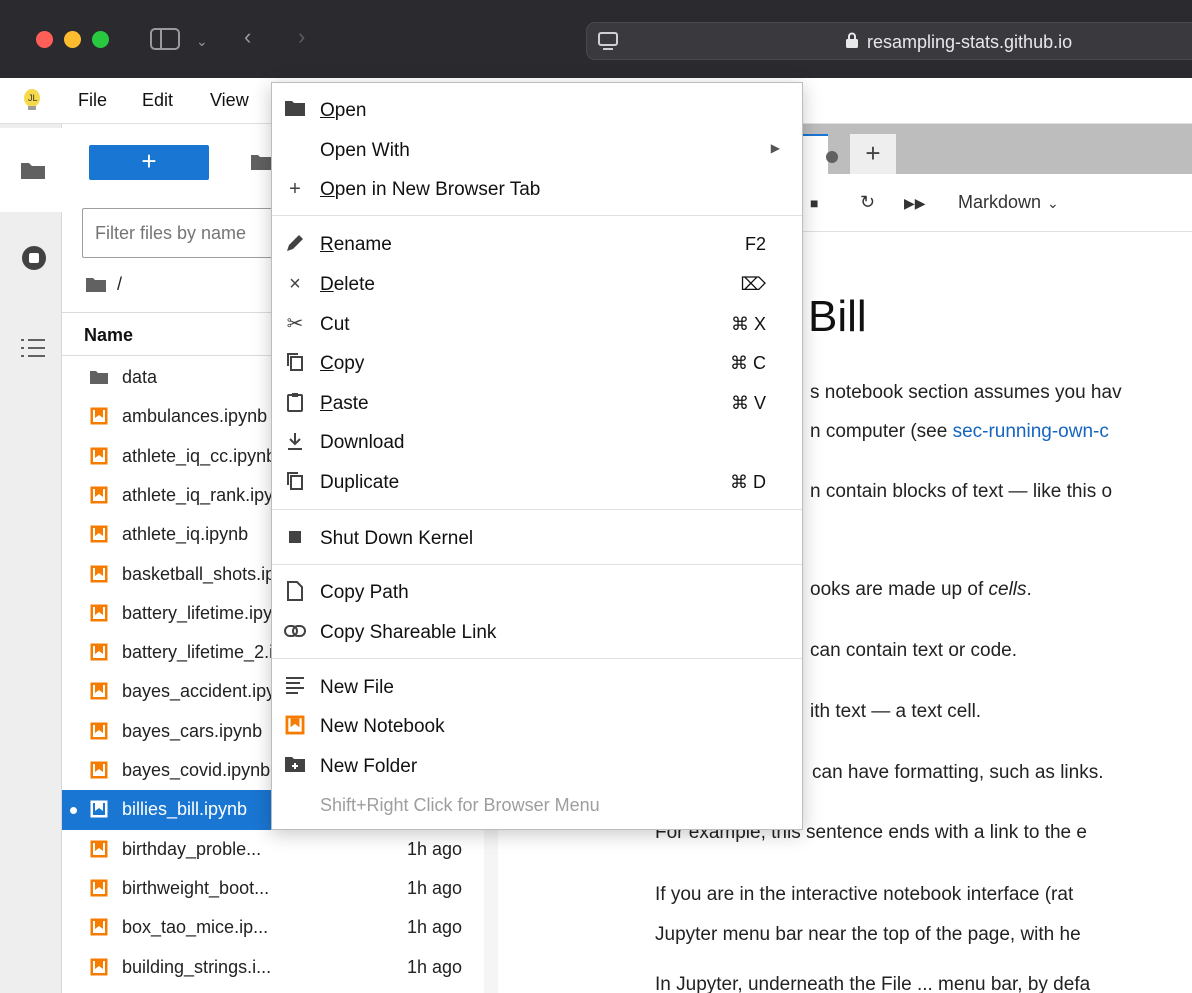 The image size is (1192, 993). I want to click on address-bar: resampling-stats.github.io, so click(889, 41).